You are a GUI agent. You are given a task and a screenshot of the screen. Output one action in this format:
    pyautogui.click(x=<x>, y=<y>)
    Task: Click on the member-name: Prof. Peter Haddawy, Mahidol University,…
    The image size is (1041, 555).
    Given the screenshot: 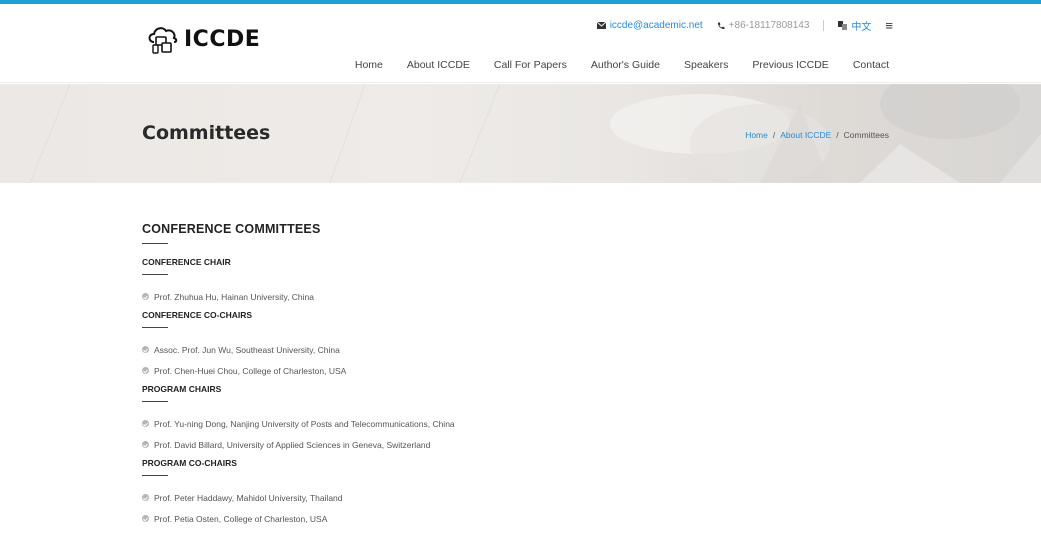 What is the action you would take?
    pyautogui.click(x=248, y=497)
    